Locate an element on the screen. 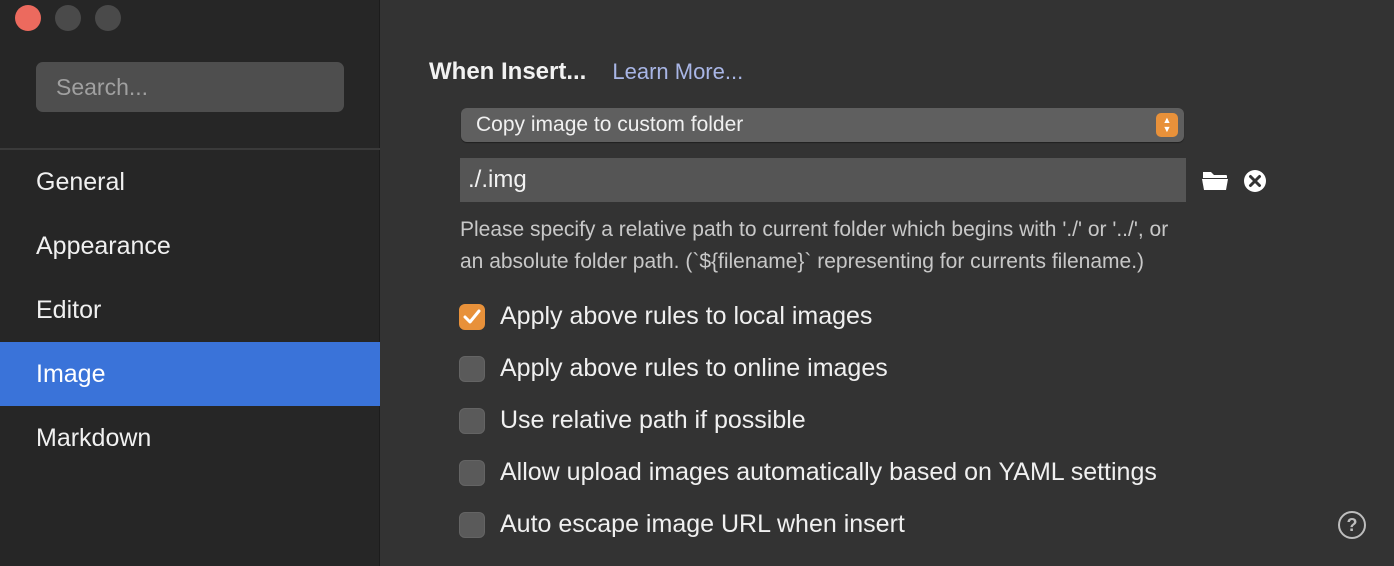 The width and height of the screenshot is (1394, 566). sidebar-item-editor: Editor is located at coordinates (190, 310).